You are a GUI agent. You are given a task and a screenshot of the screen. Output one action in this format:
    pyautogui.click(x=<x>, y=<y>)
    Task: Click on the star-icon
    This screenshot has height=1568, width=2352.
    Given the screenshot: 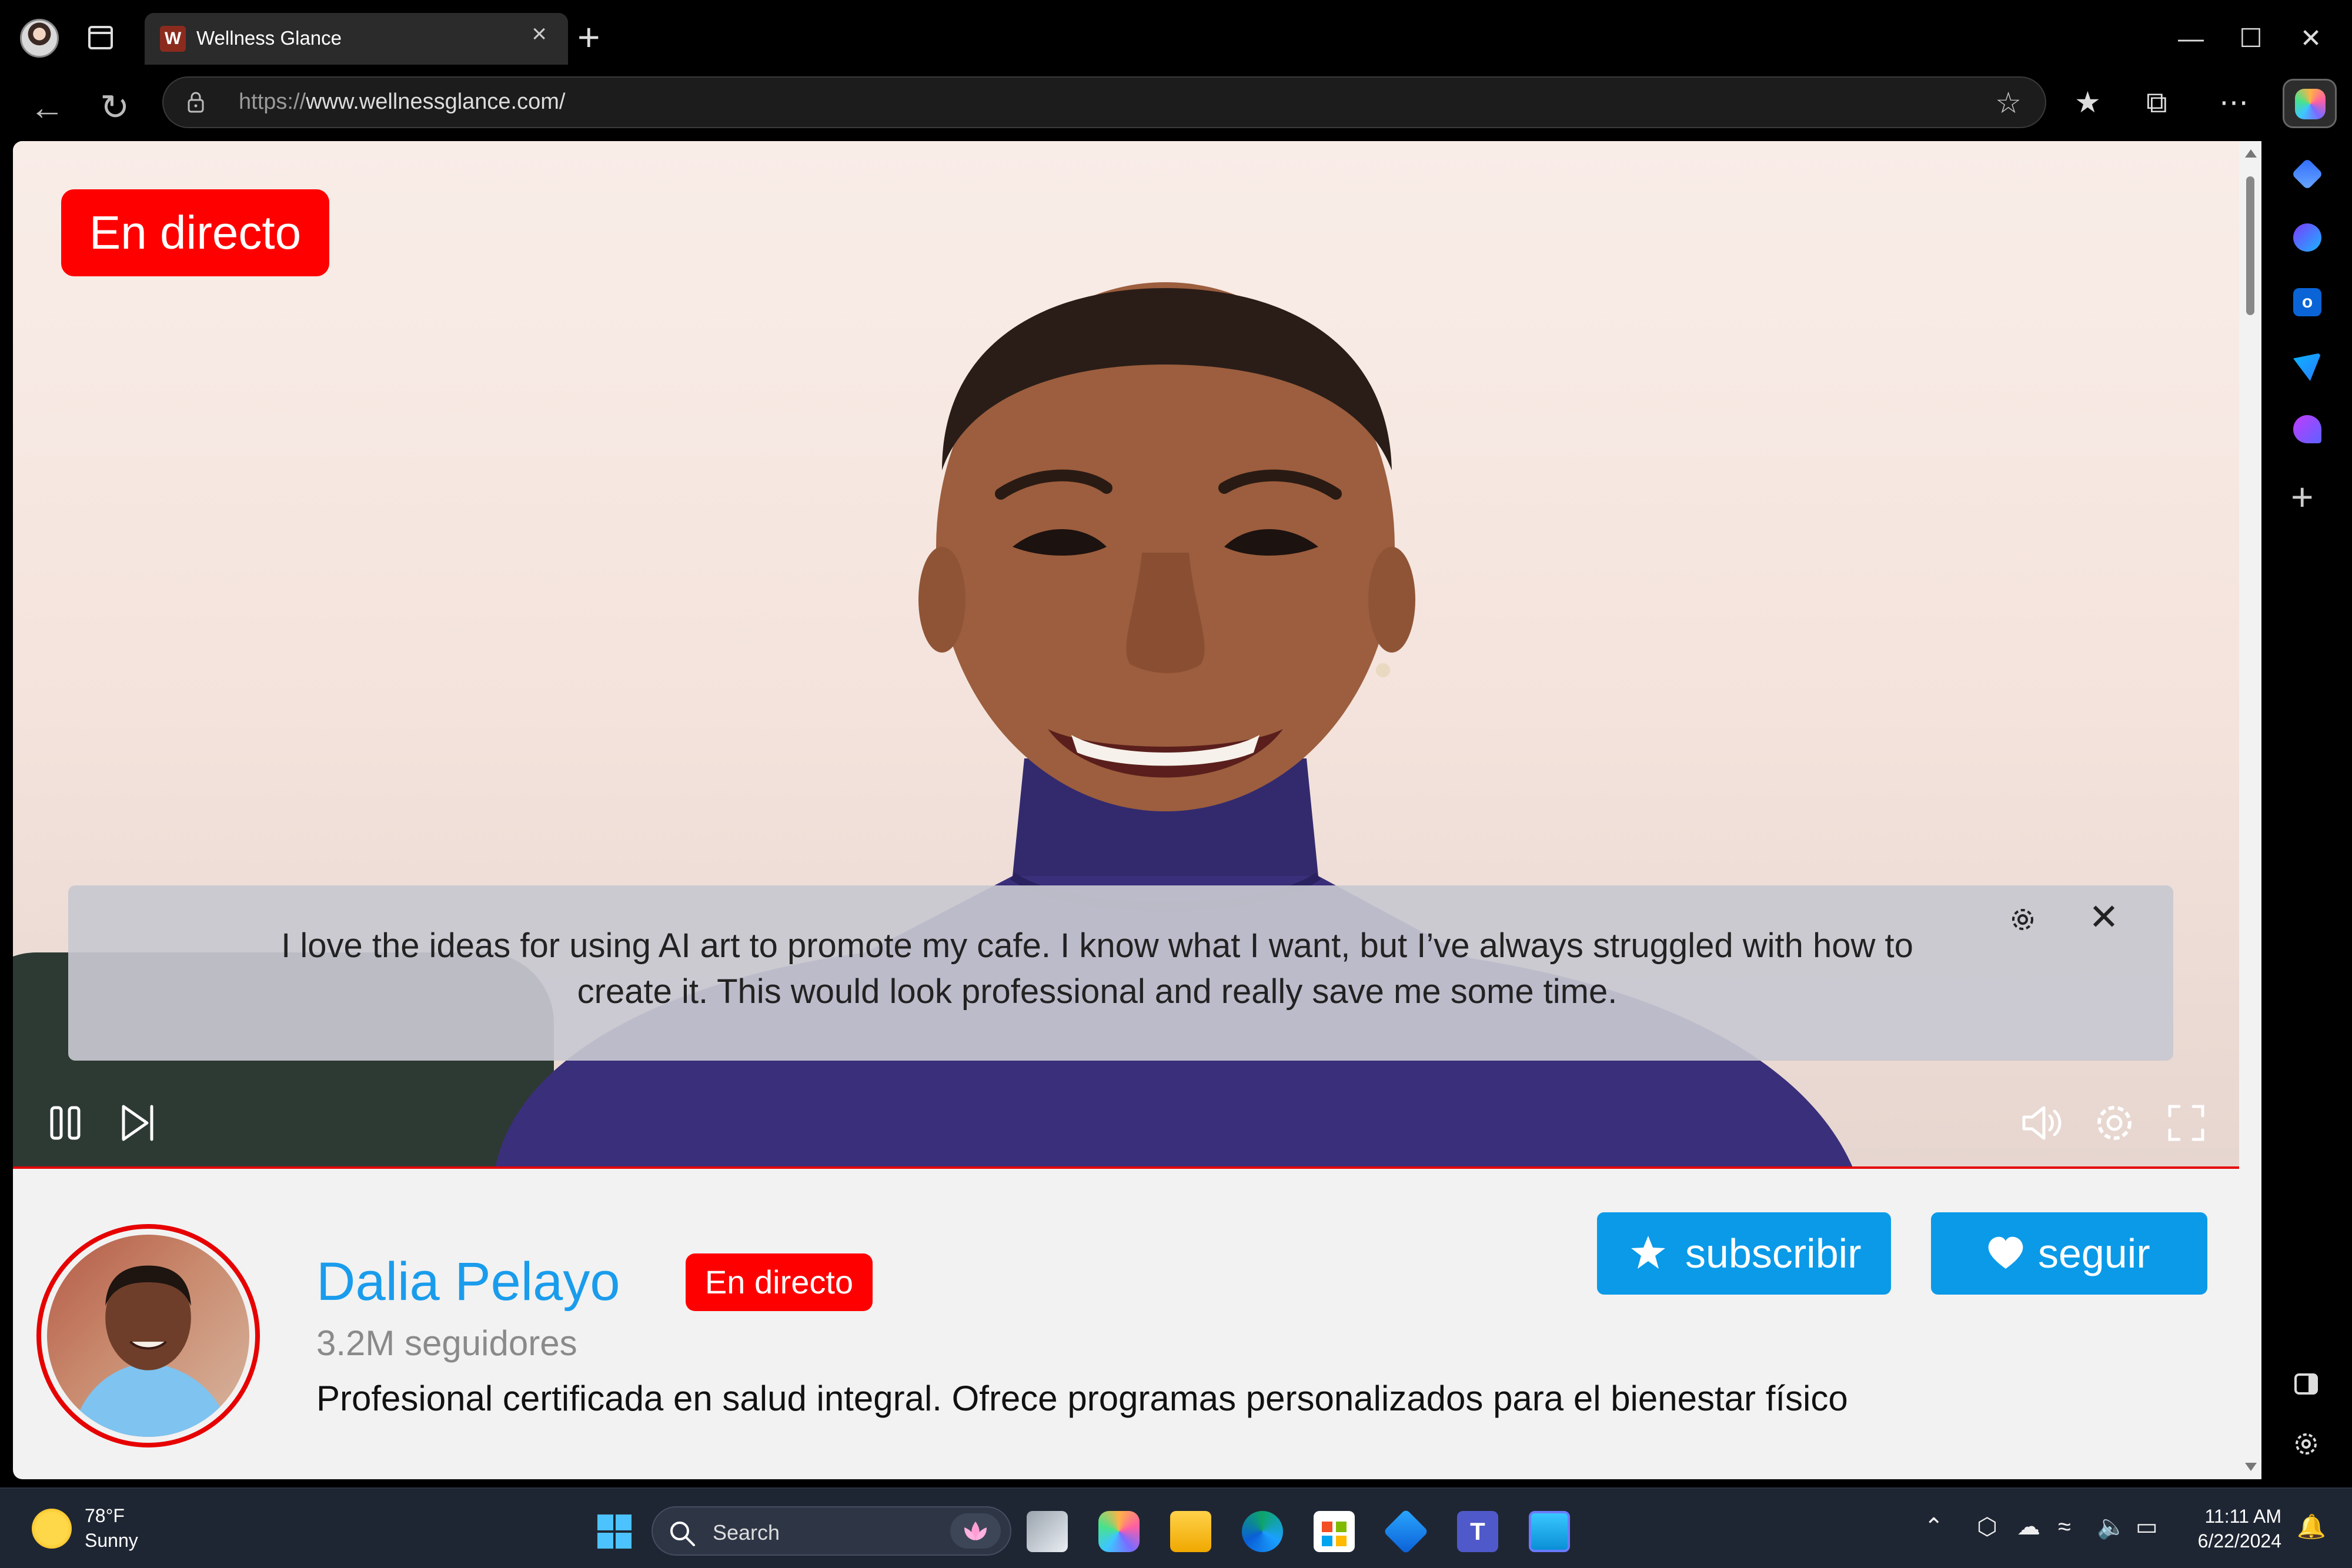 What is the action you would take?
    pyautogui.click(x=1648, y=1252)
    